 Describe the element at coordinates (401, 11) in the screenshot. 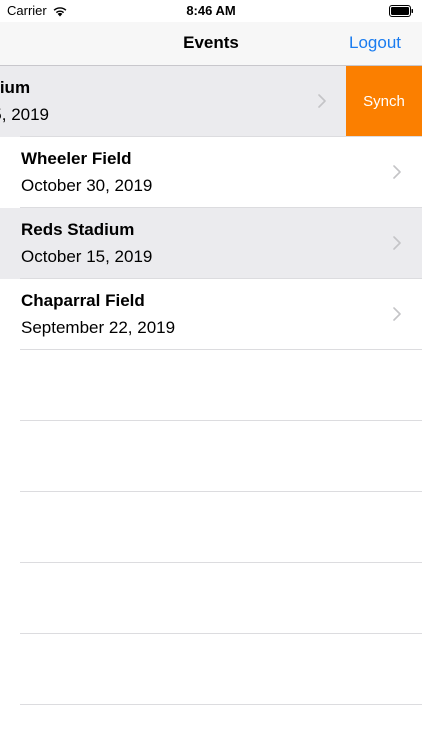

I see `battery-icon` at that location.